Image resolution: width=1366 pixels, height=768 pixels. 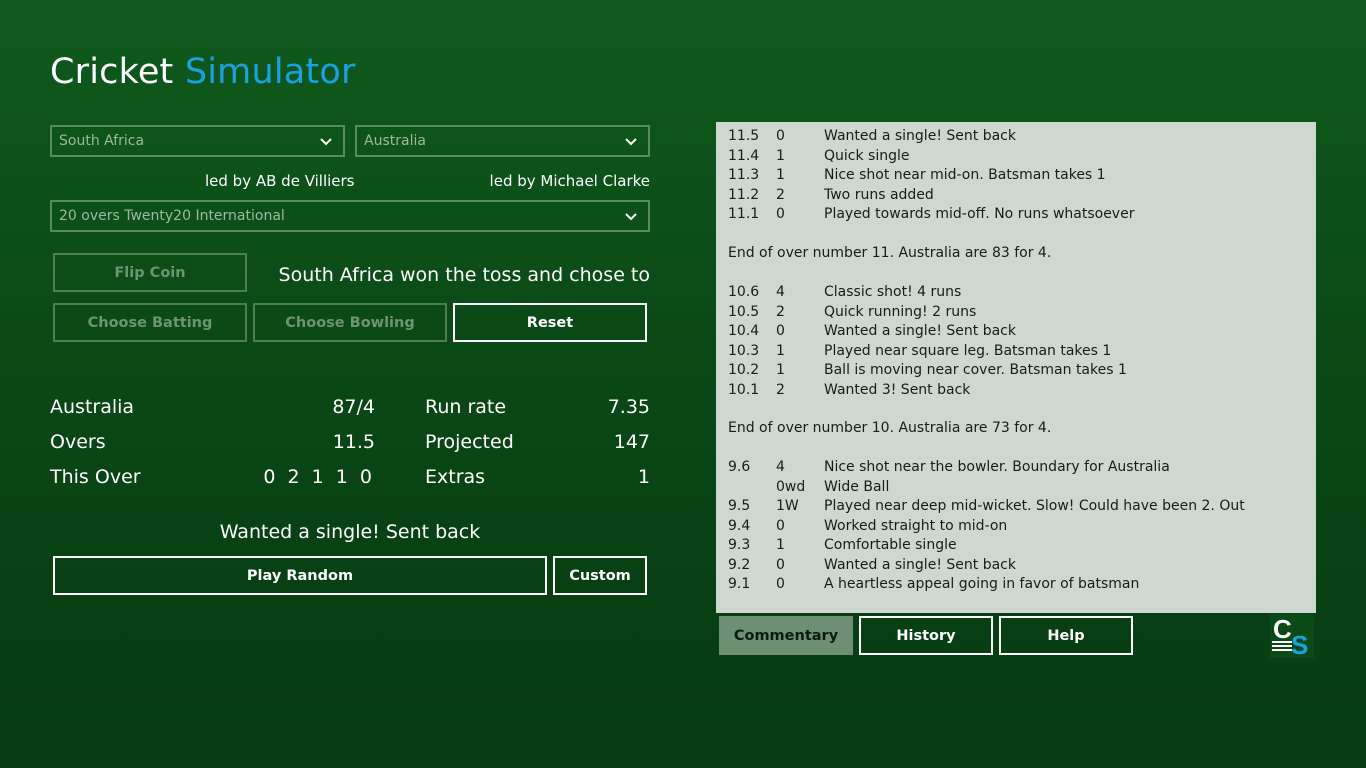 I want to click on extras-value: 1, so click(x=643, y=477).